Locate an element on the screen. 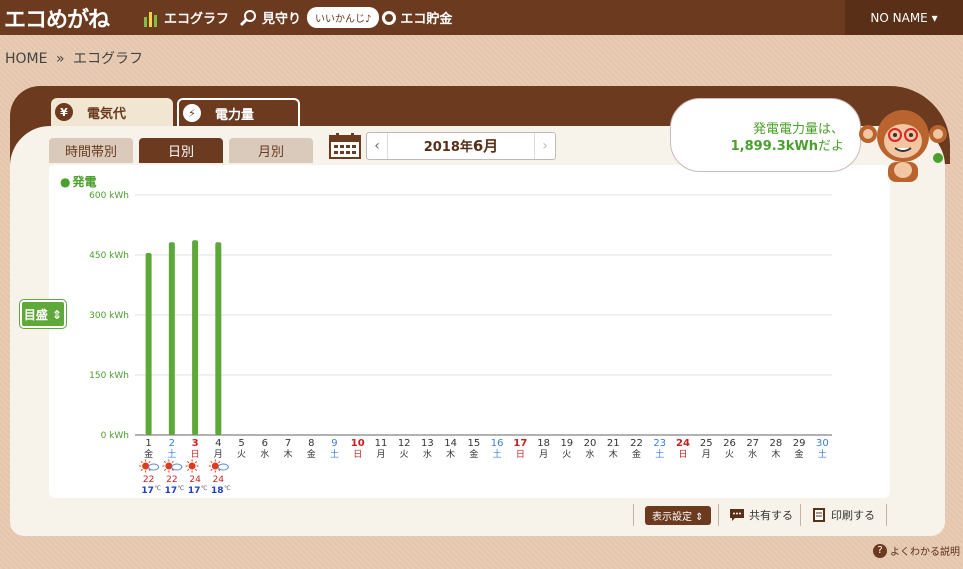 The height and width of the screenshot is (569, 963). speech-balloon-icon is located at coordinates (737, 515).